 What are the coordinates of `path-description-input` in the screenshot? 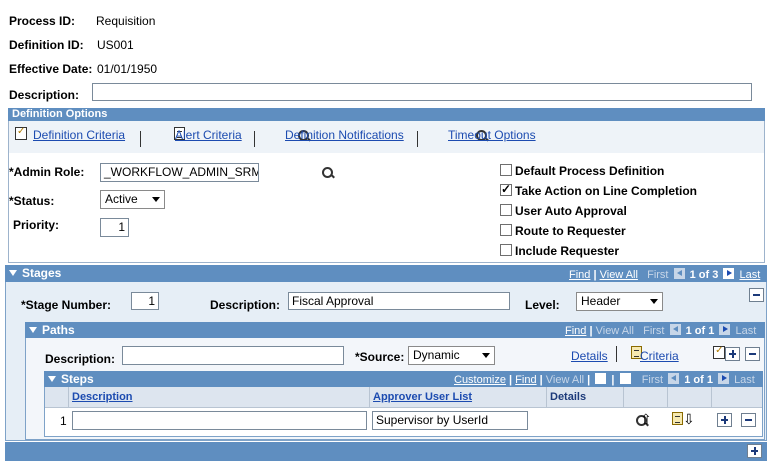 It's located at (233, 355).